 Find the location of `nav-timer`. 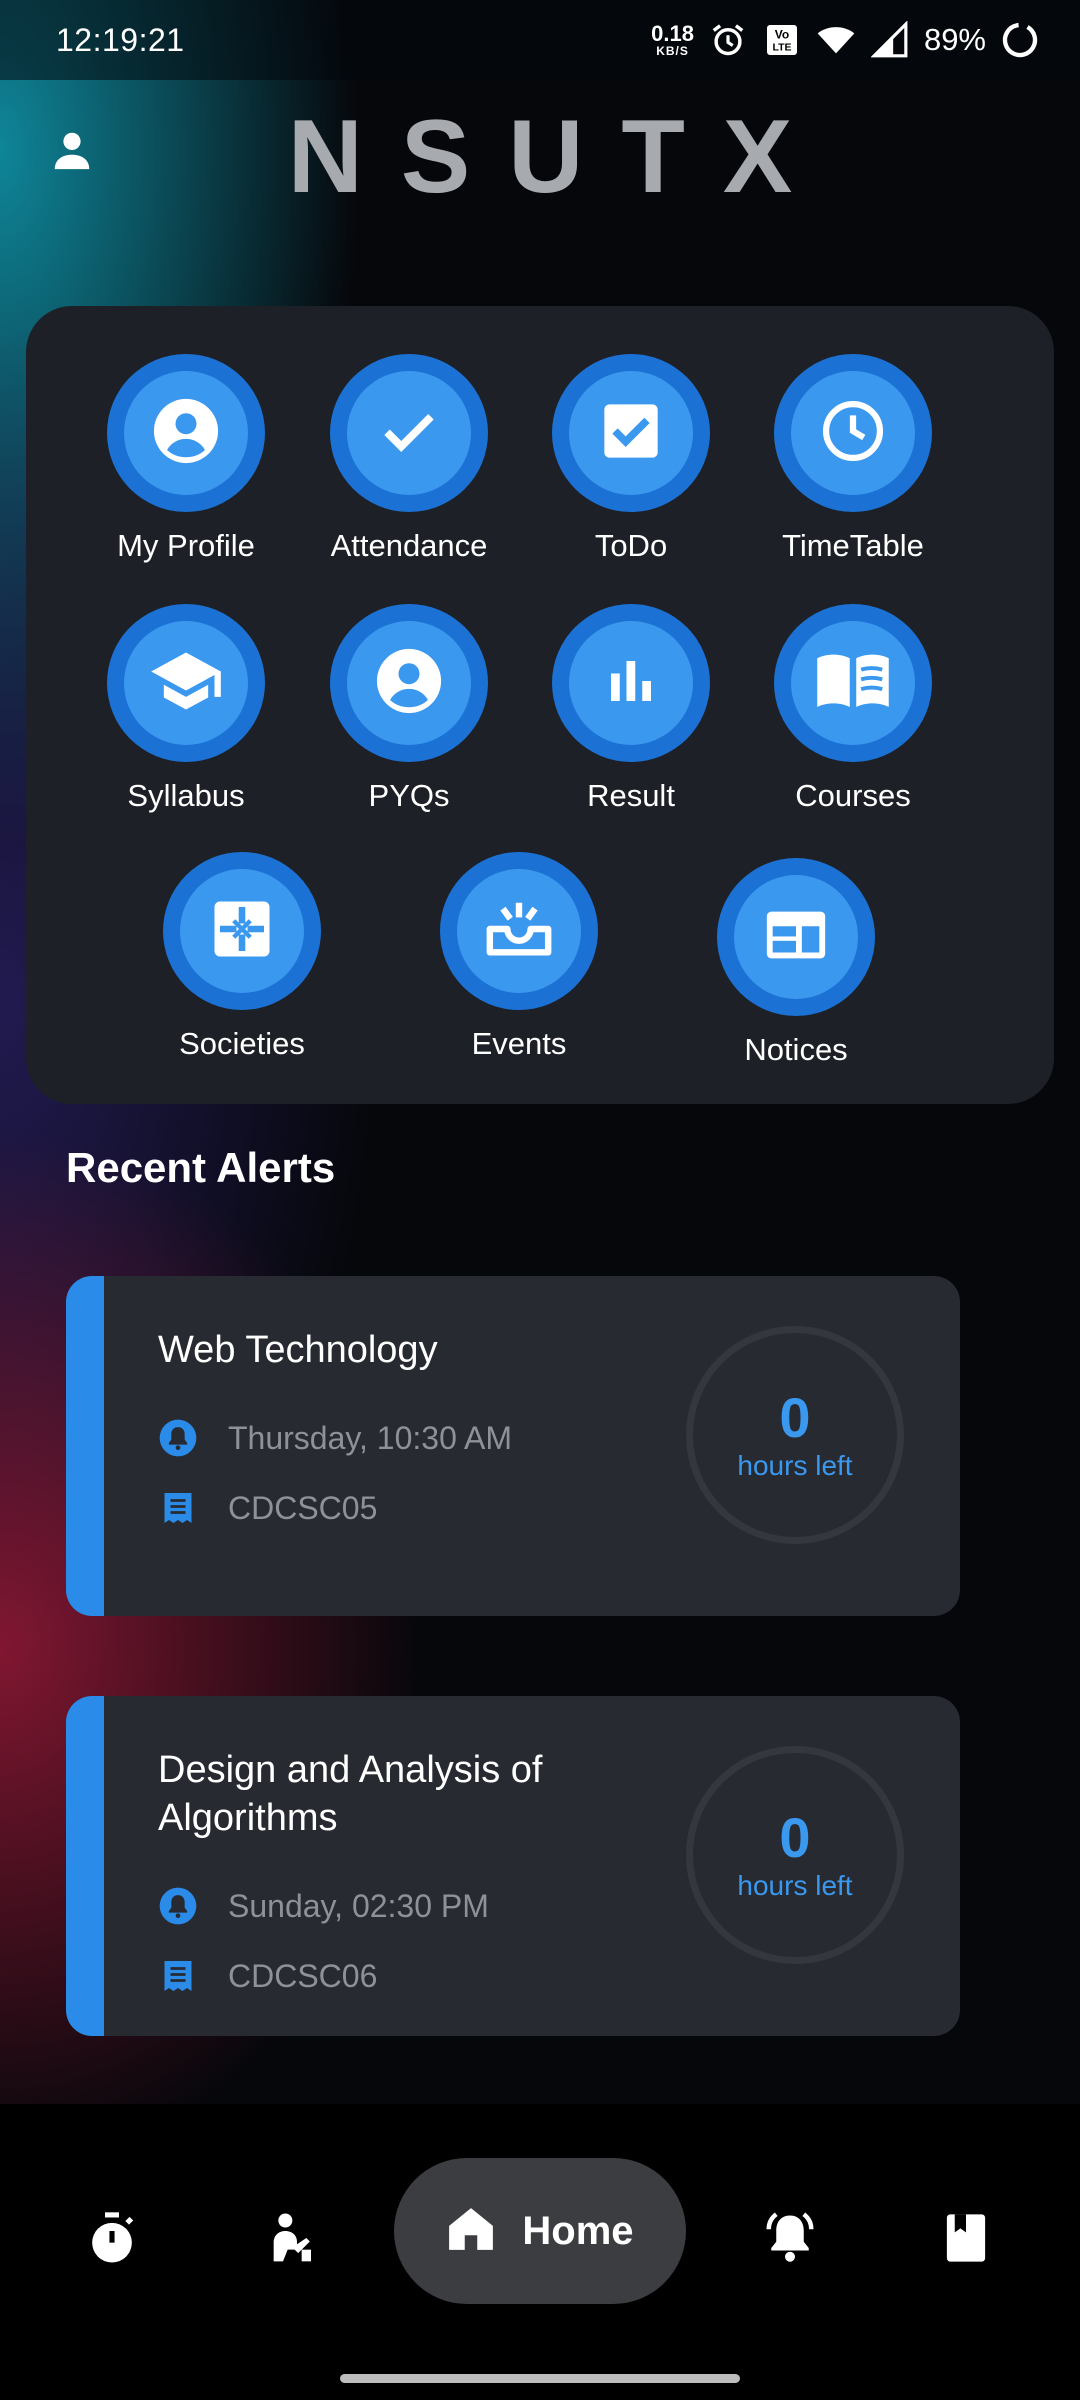

nav-timer is located at coordinates (112, 2240).